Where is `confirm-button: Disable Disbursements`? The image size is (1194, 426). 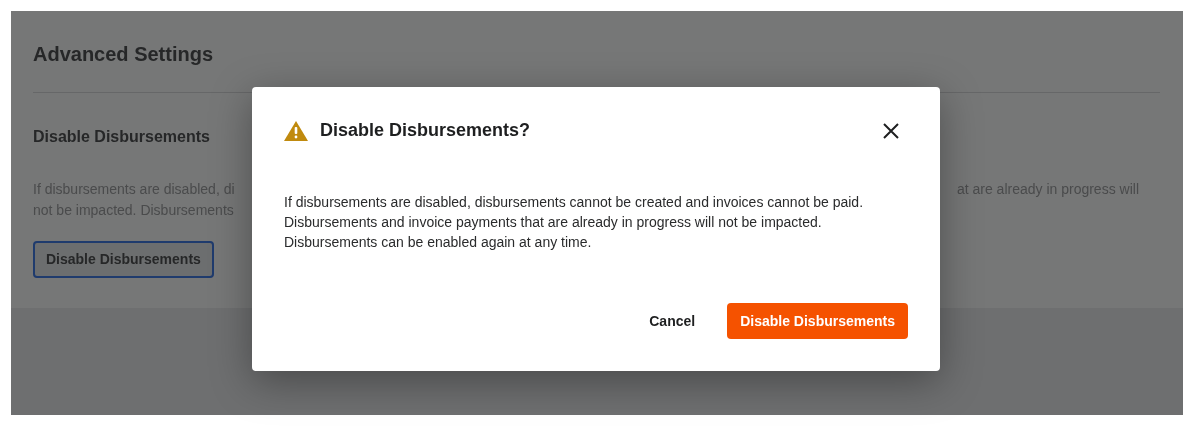
confirm-button: Disable Disbursements is located at coordinates (817, 321).